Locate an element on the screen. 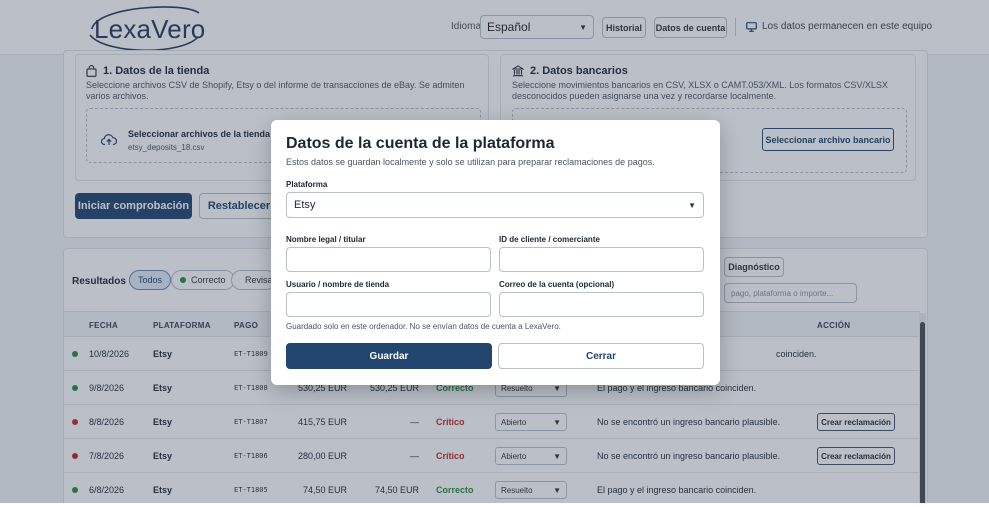 Image resolution: width=989 pixels, height=507 pixels. platform-select: Etsy ▼ is located at coordinates (495, 205).